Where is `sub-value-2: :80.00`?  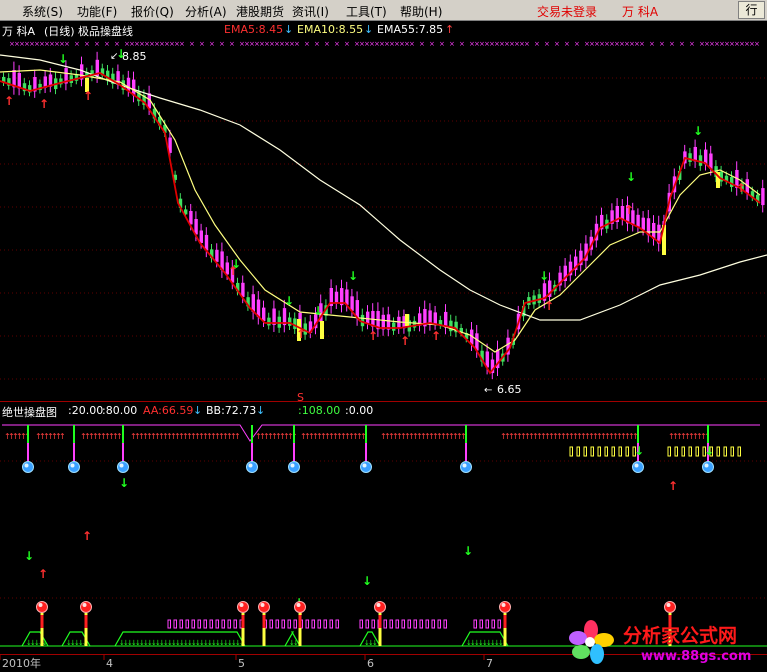 sub-value-2: :80.00 is located at coordinates (120, 410).